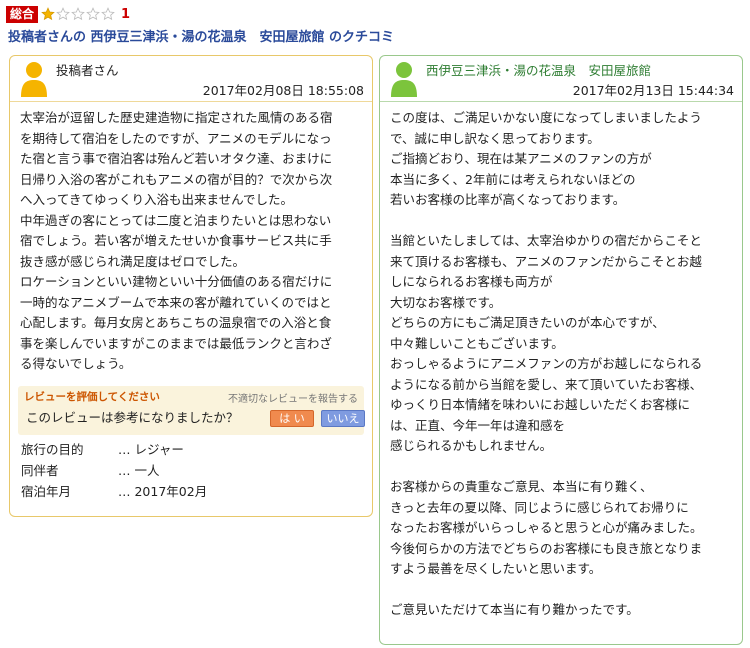 The image size is (750, 648). What do you see at coordinates (176, 138) in the screenshot?
I see `text-line: を期待して宿泊をしたのですが、アニメのモデルになっ` at bounding box center [176, 138].